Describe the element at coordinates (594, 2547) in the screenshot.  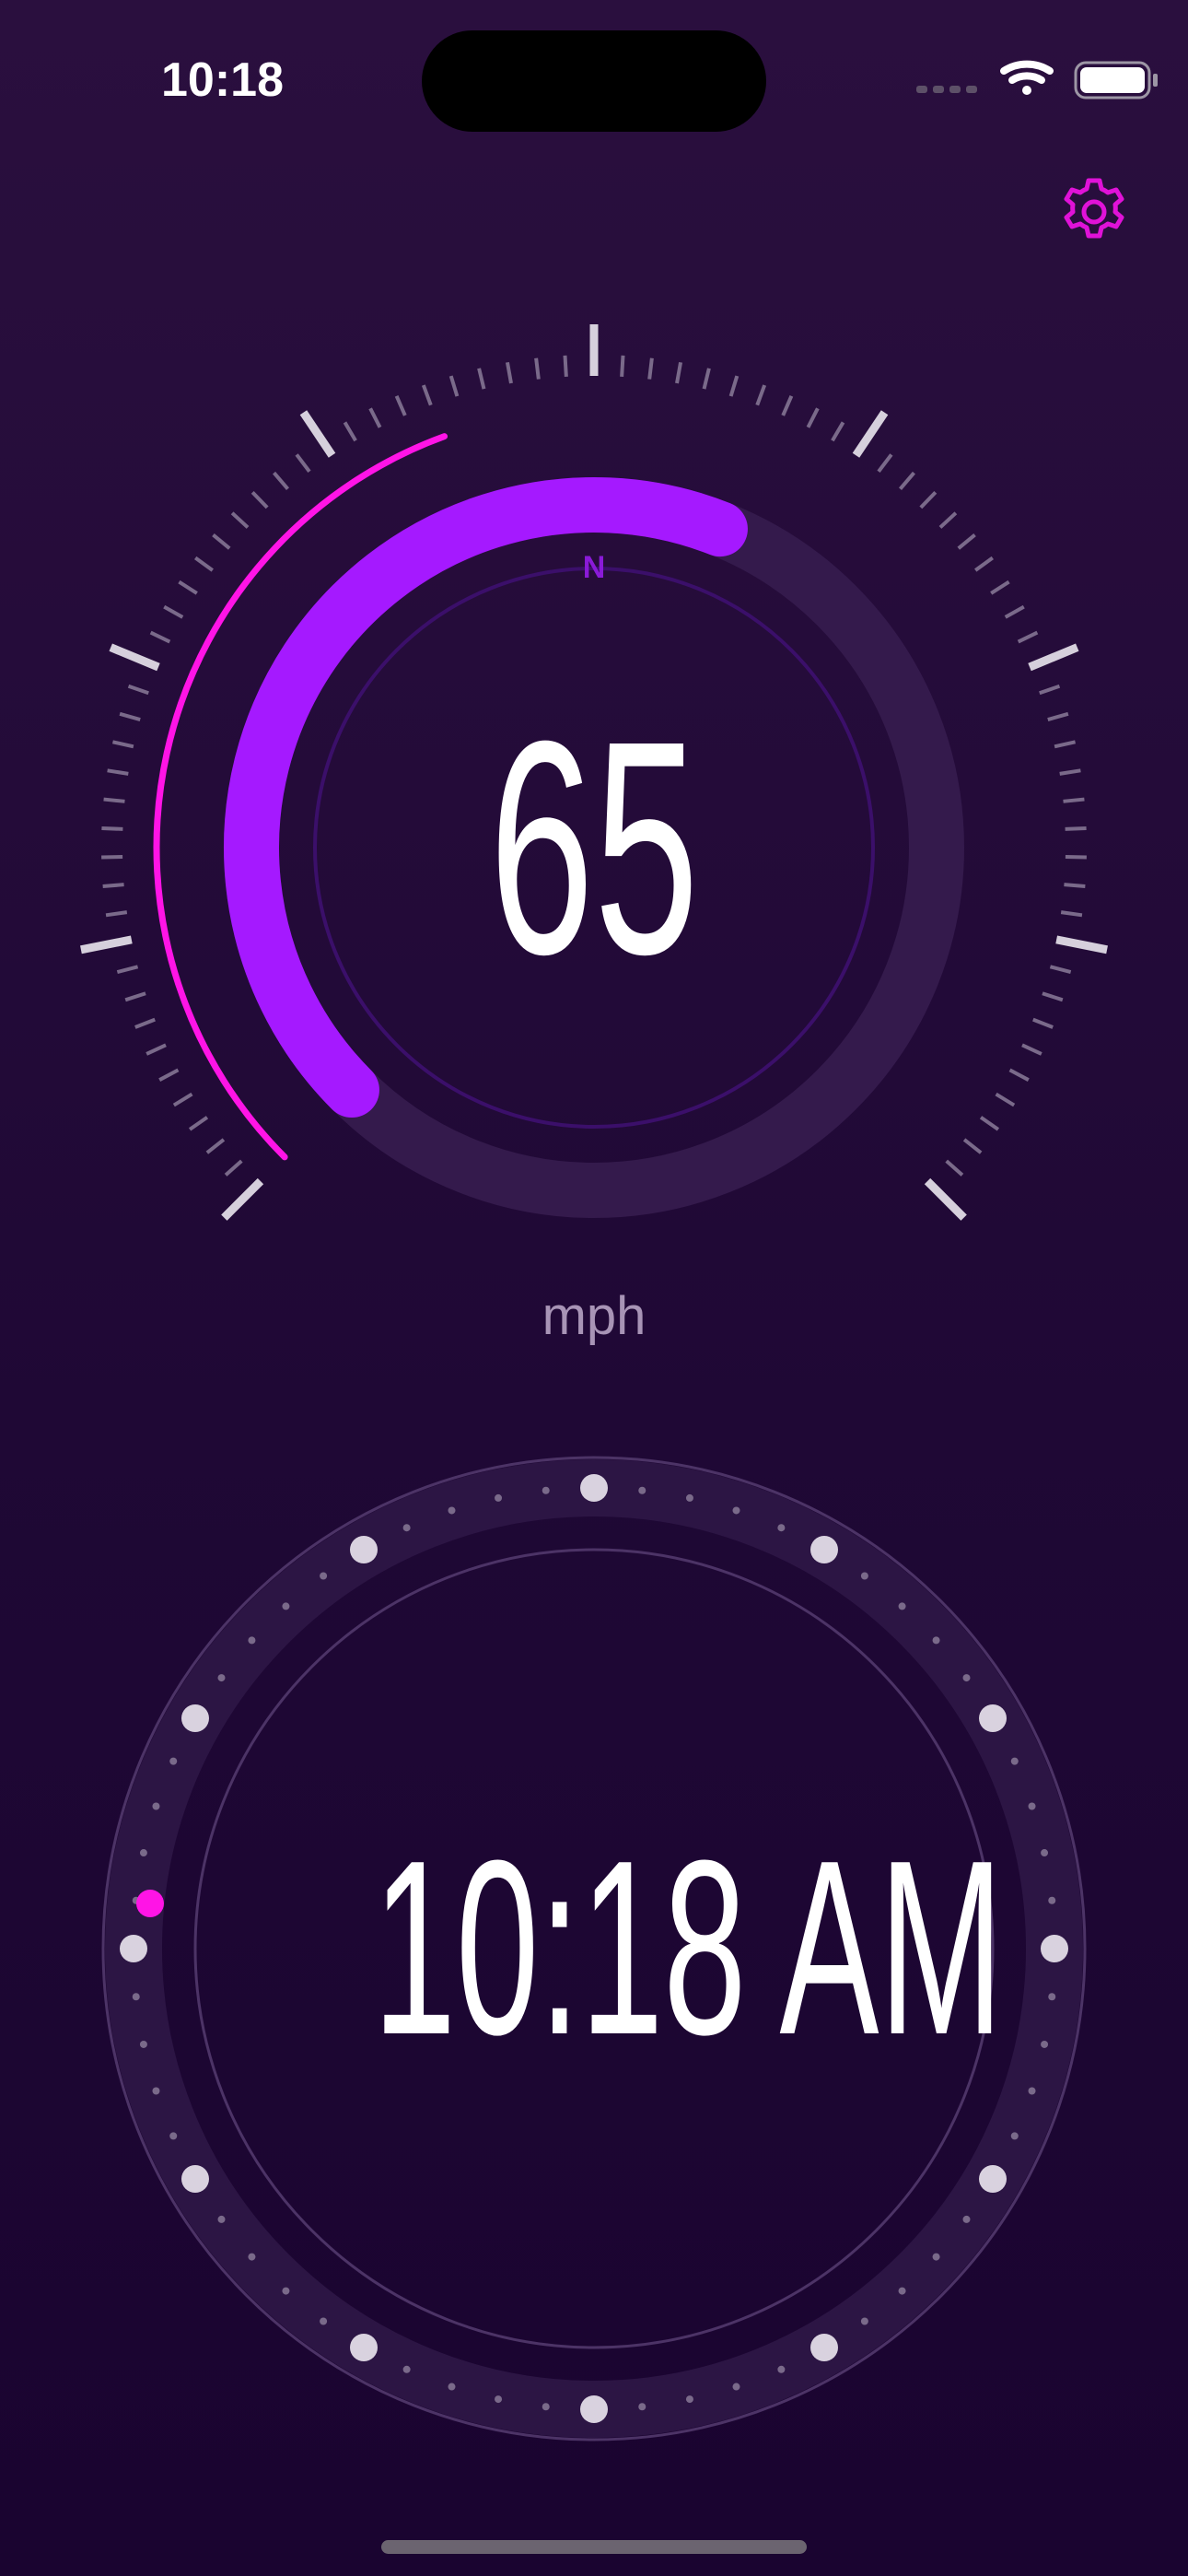
I see `home-indicator` at that location.